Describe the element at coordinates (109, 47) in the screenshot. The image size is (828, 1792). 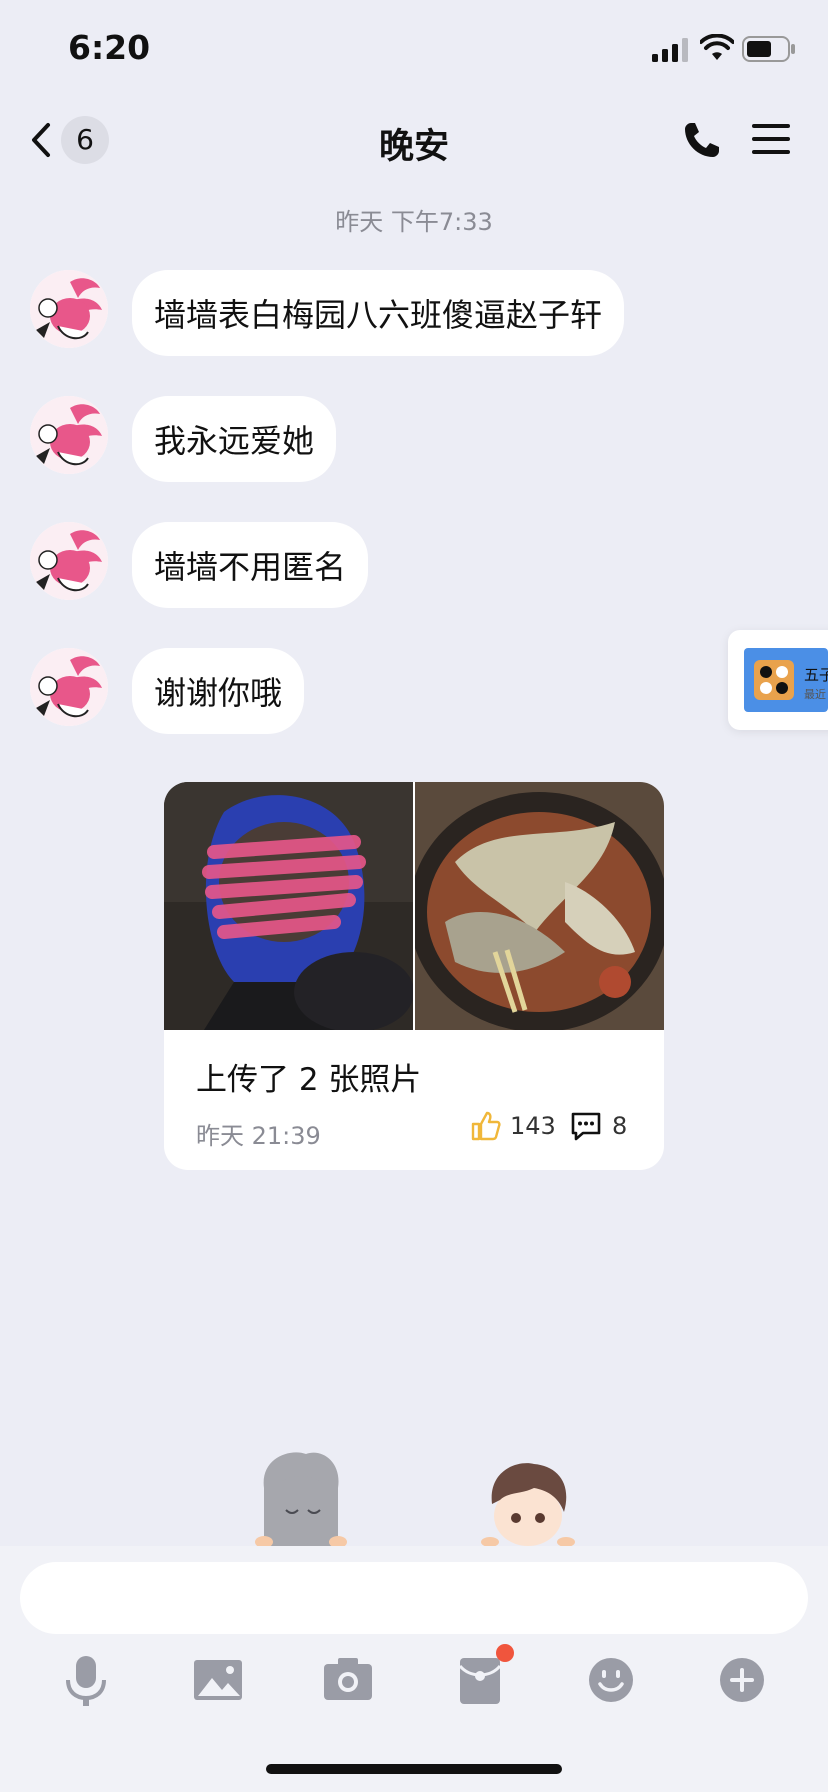
I see `status-time: 6:20` at that location.